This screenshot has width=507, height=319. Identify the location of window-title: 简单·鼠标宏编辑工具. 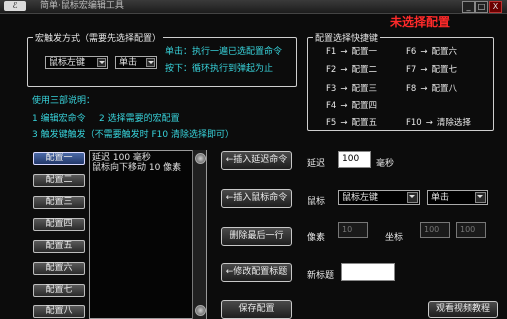
(82, 6).